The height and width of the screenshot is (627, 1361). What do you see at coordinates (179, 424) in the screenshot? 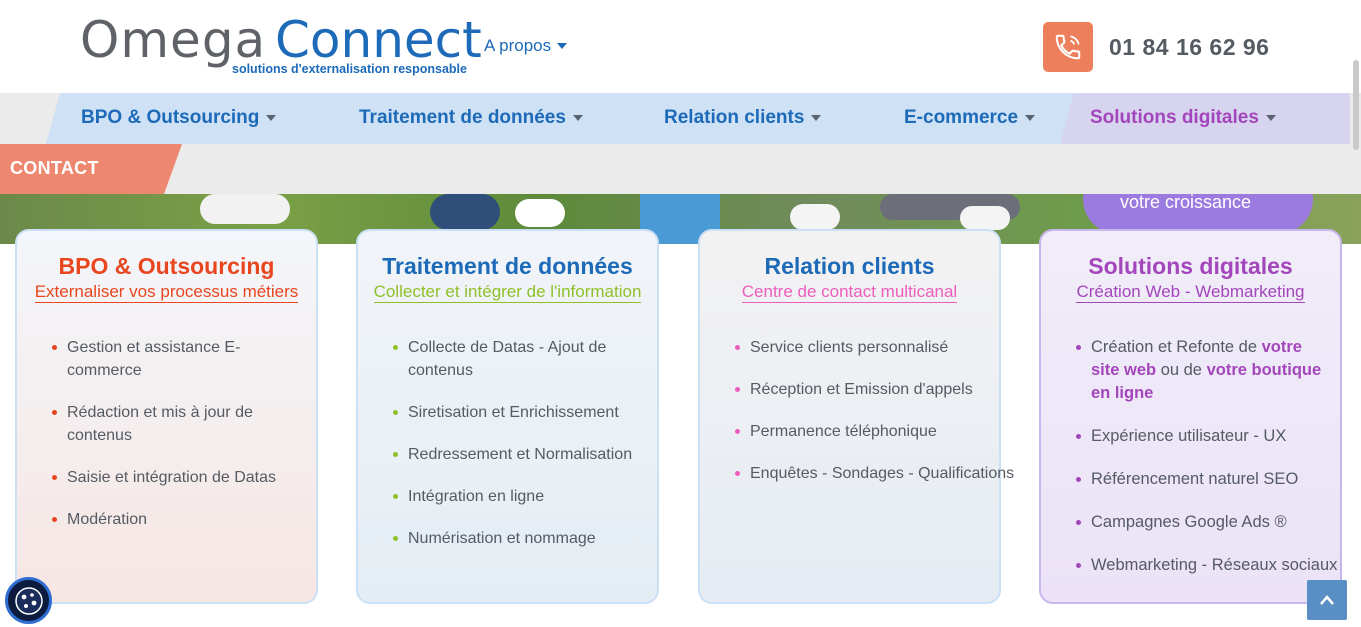
I see `list-item: Rédaction et mis à jour de contenus` at bounding box center [179, 424].